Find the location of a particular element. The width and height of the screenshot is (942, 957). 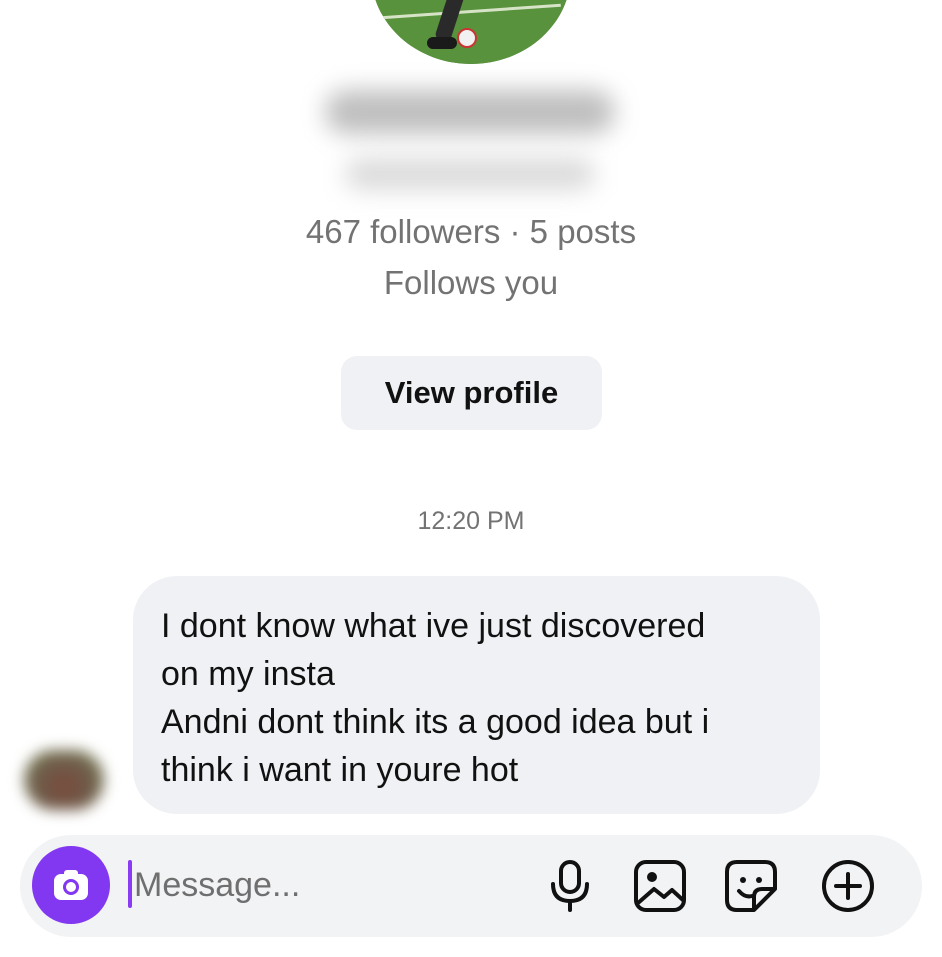

camera-button is located at coordinates (71, 885).